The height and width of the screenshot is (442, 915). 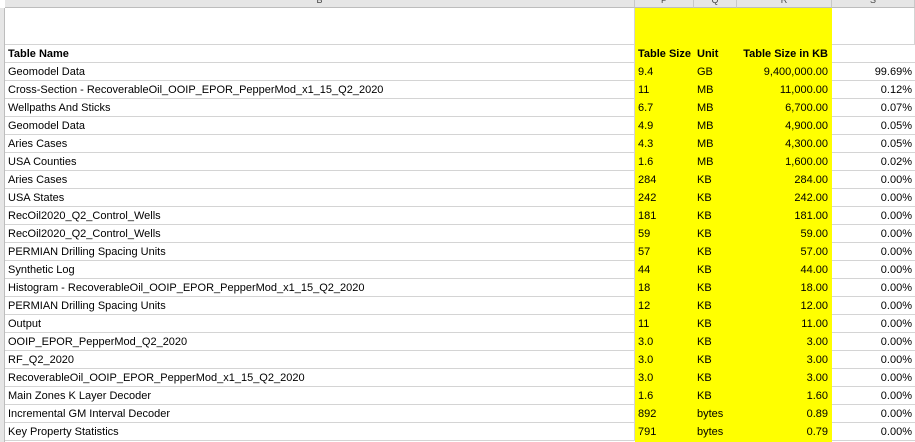 I want to click on cell-table-name: OOIP_EPOR_PepperMod_Q2_2020, so click(x=320, y=342).